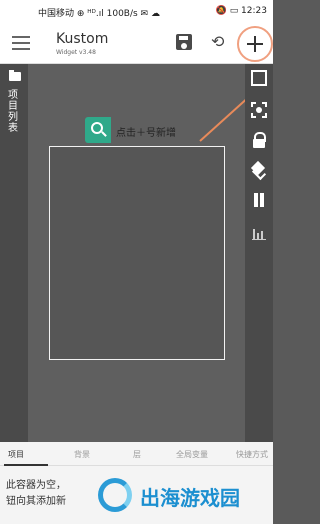 Image resolution: width=320 pixels, height=524 pixels. Describe the element at coordinates (252, 454) in the screenshot. I see `tab-shortcuts: 快捷方式` at that location.